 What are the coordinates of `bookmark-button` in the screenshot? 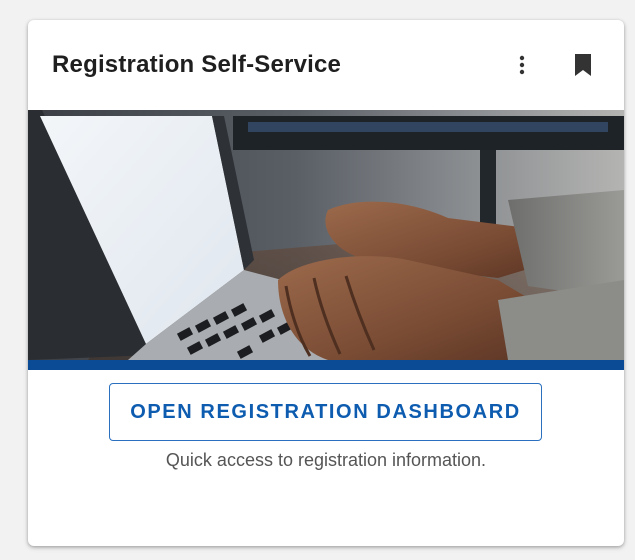 It's located at (583, 65).